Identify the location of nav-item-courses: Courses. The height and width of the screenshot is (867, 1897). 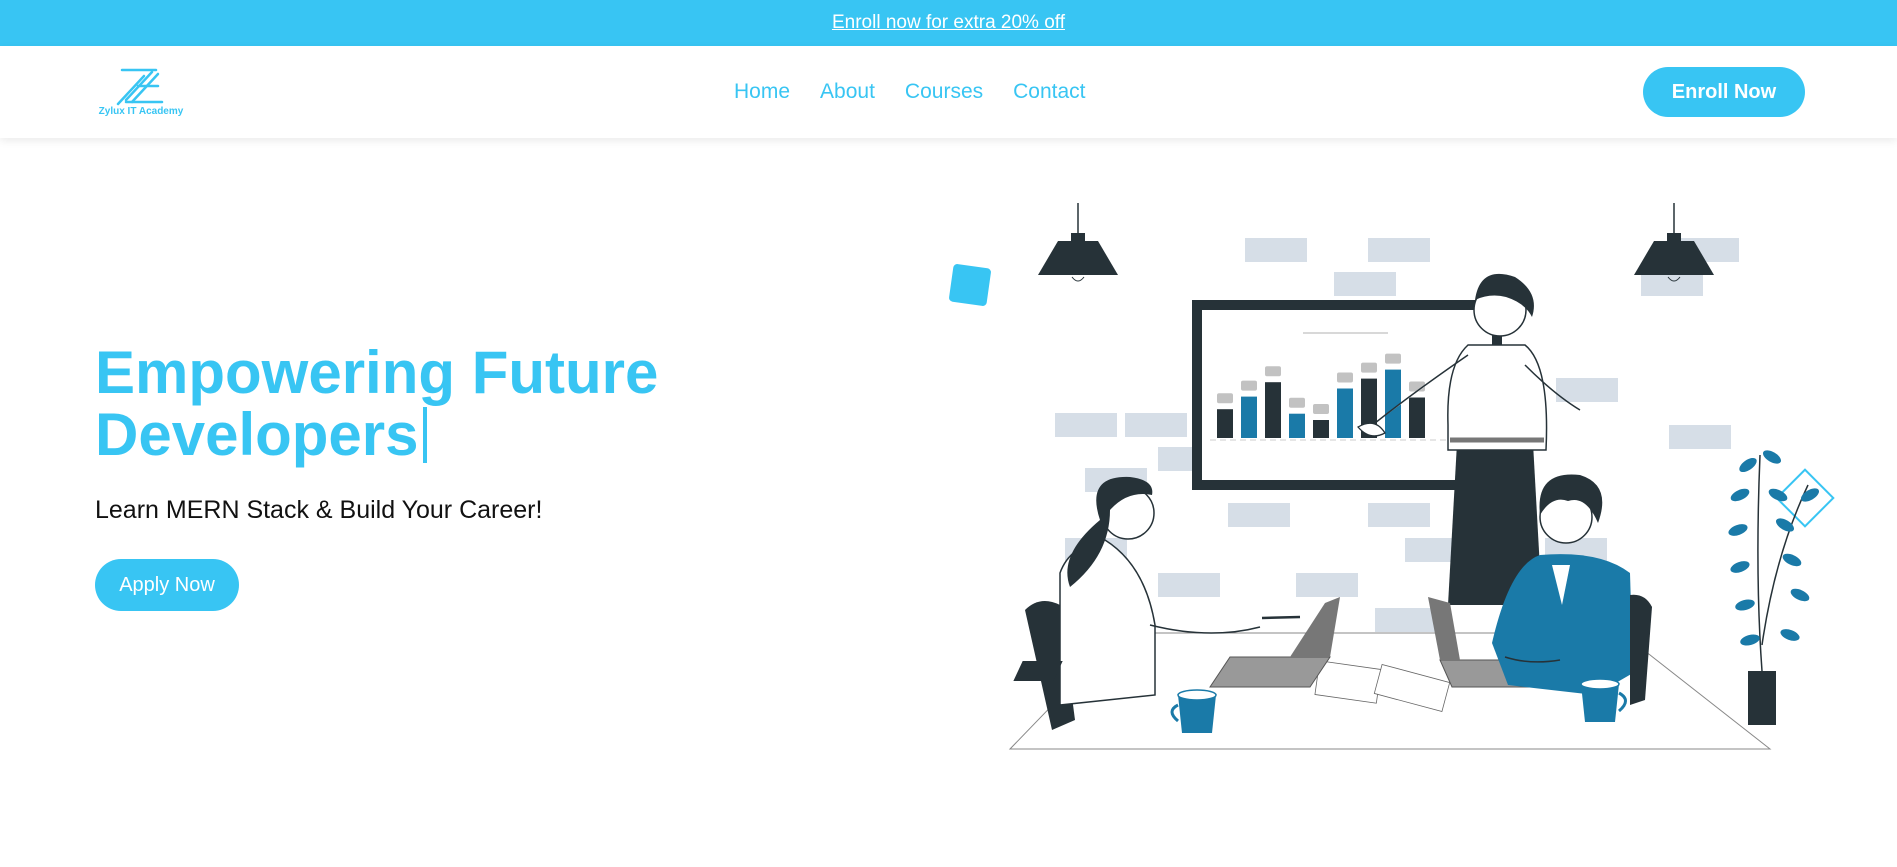
(944, 92).